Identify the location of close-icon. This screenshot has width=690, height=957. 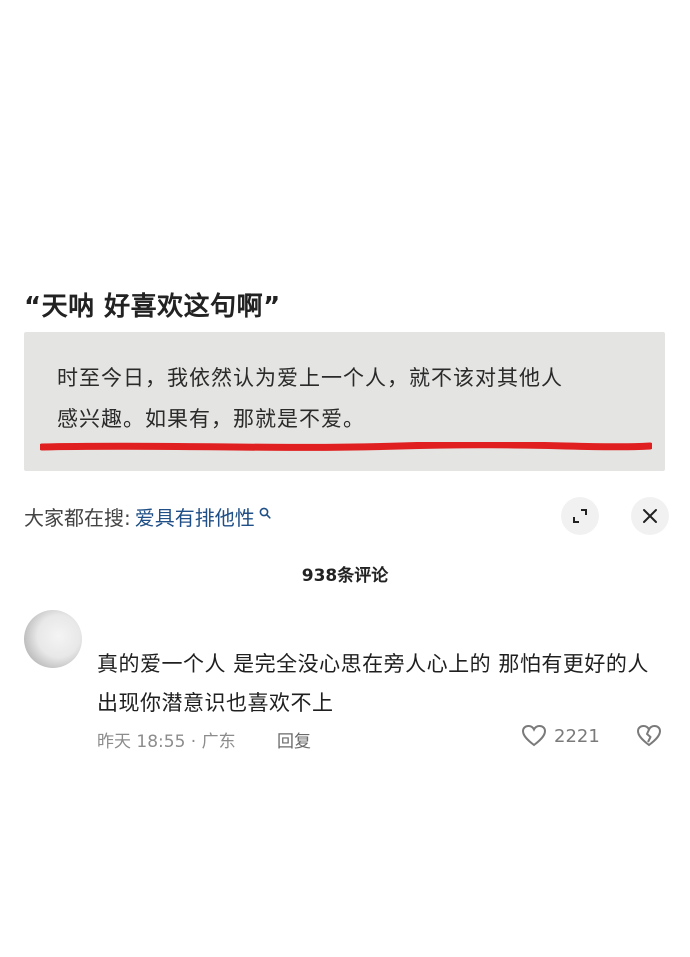
(650, 516).